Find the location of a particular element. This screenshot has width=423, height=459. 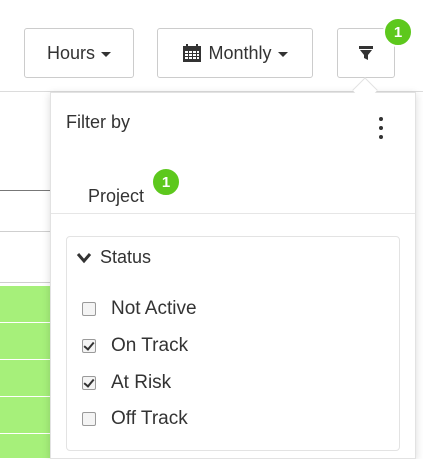

status-option-at-risk: At Risk is located at coordinates (126, 383).